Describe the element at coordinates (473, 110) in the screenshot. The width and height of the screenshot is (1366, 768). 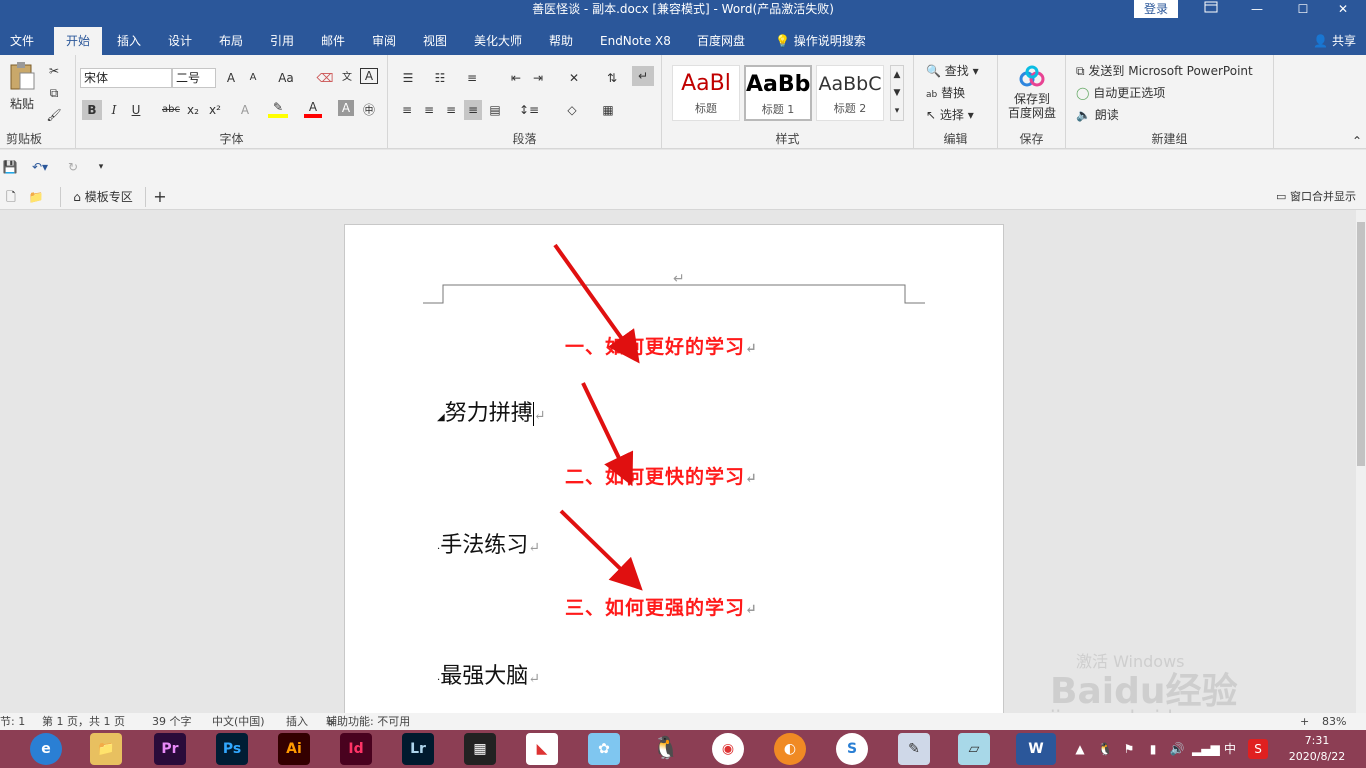
I see `justify-icon: ≡` at that location.